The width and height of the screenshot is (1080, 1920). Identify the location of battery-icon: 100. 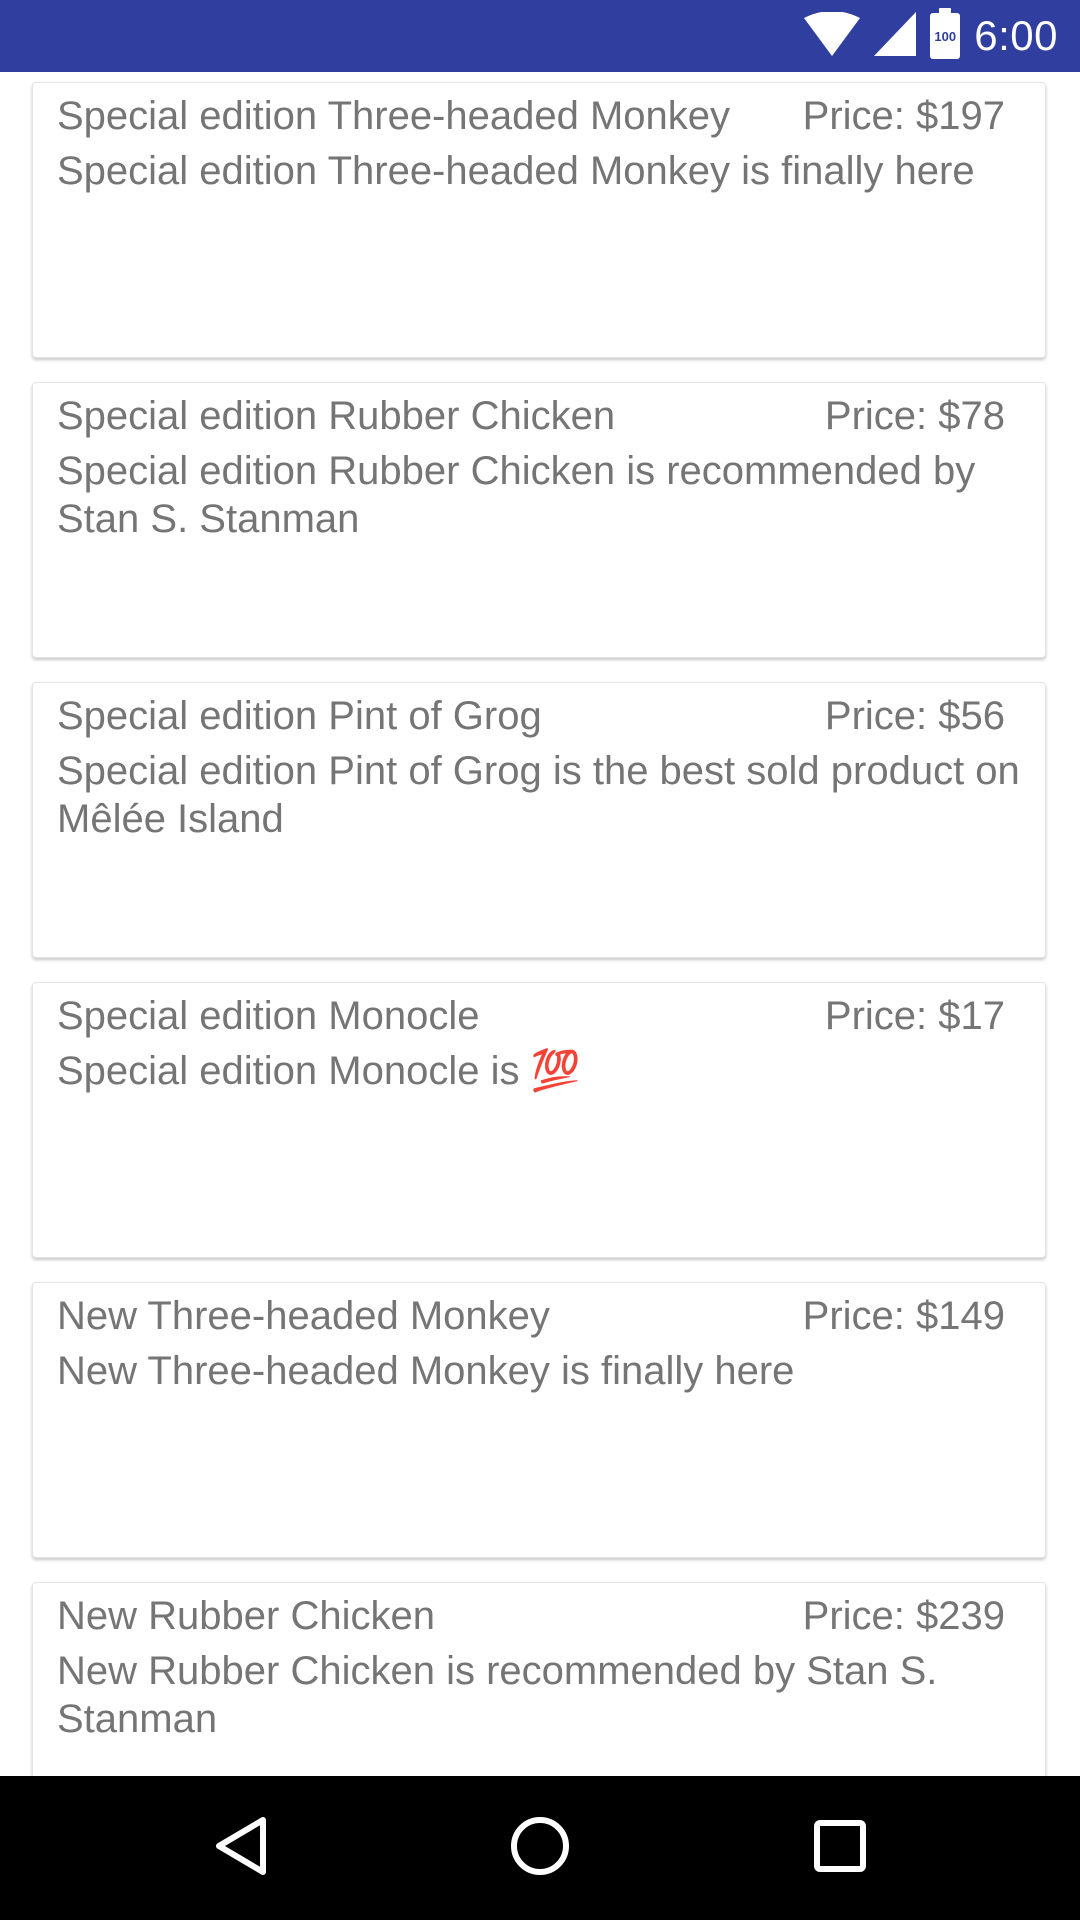
(945, 33).